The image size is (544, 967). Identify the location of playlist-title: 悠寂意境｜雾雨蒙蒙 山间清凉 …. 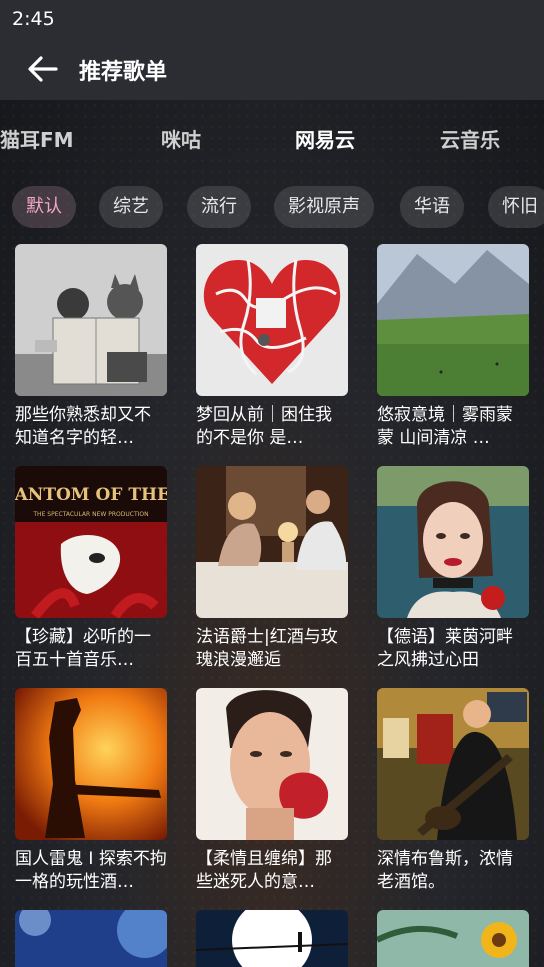
(445, 426).